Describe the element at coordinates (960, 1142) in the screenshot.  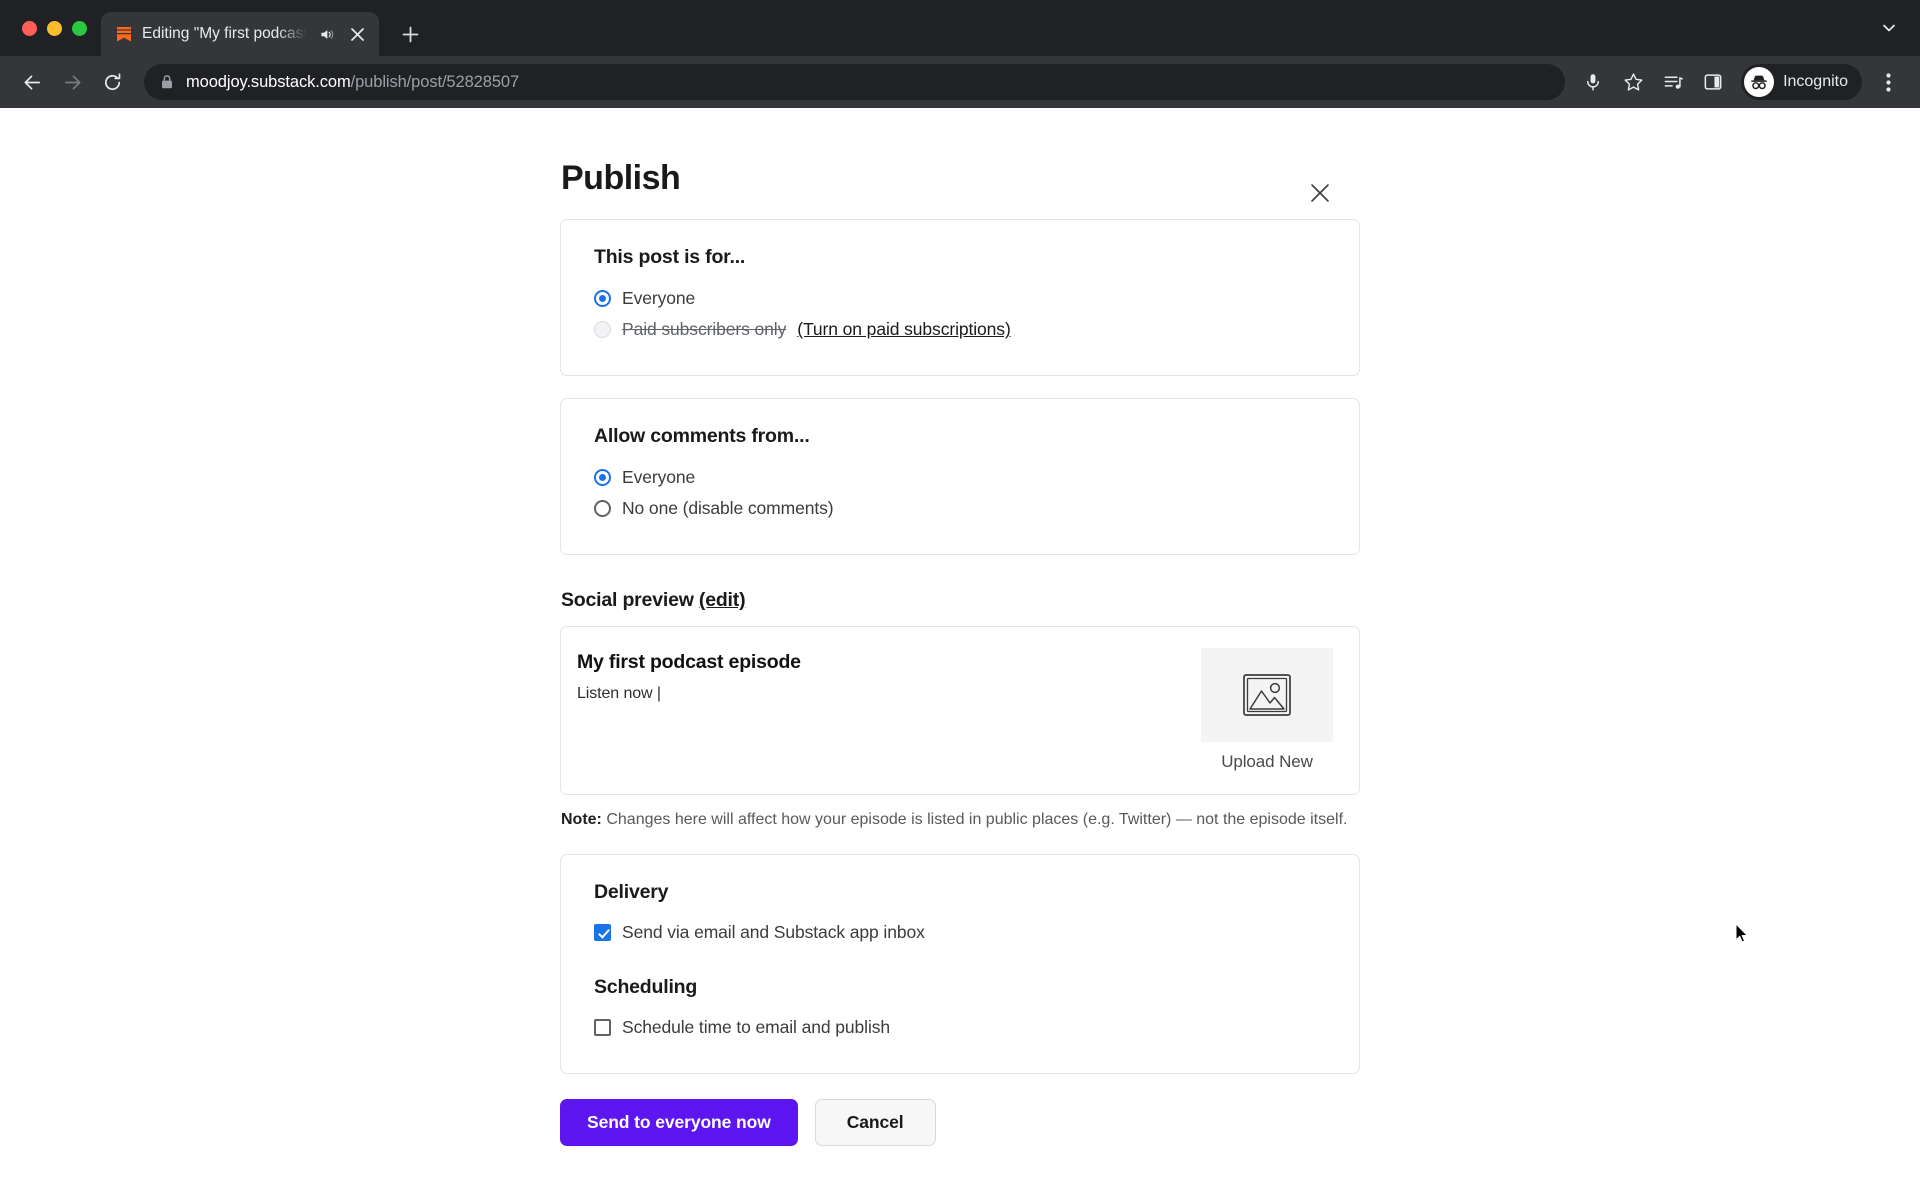
I see `modal-footer: Send to everyone now Cancel` at that location.